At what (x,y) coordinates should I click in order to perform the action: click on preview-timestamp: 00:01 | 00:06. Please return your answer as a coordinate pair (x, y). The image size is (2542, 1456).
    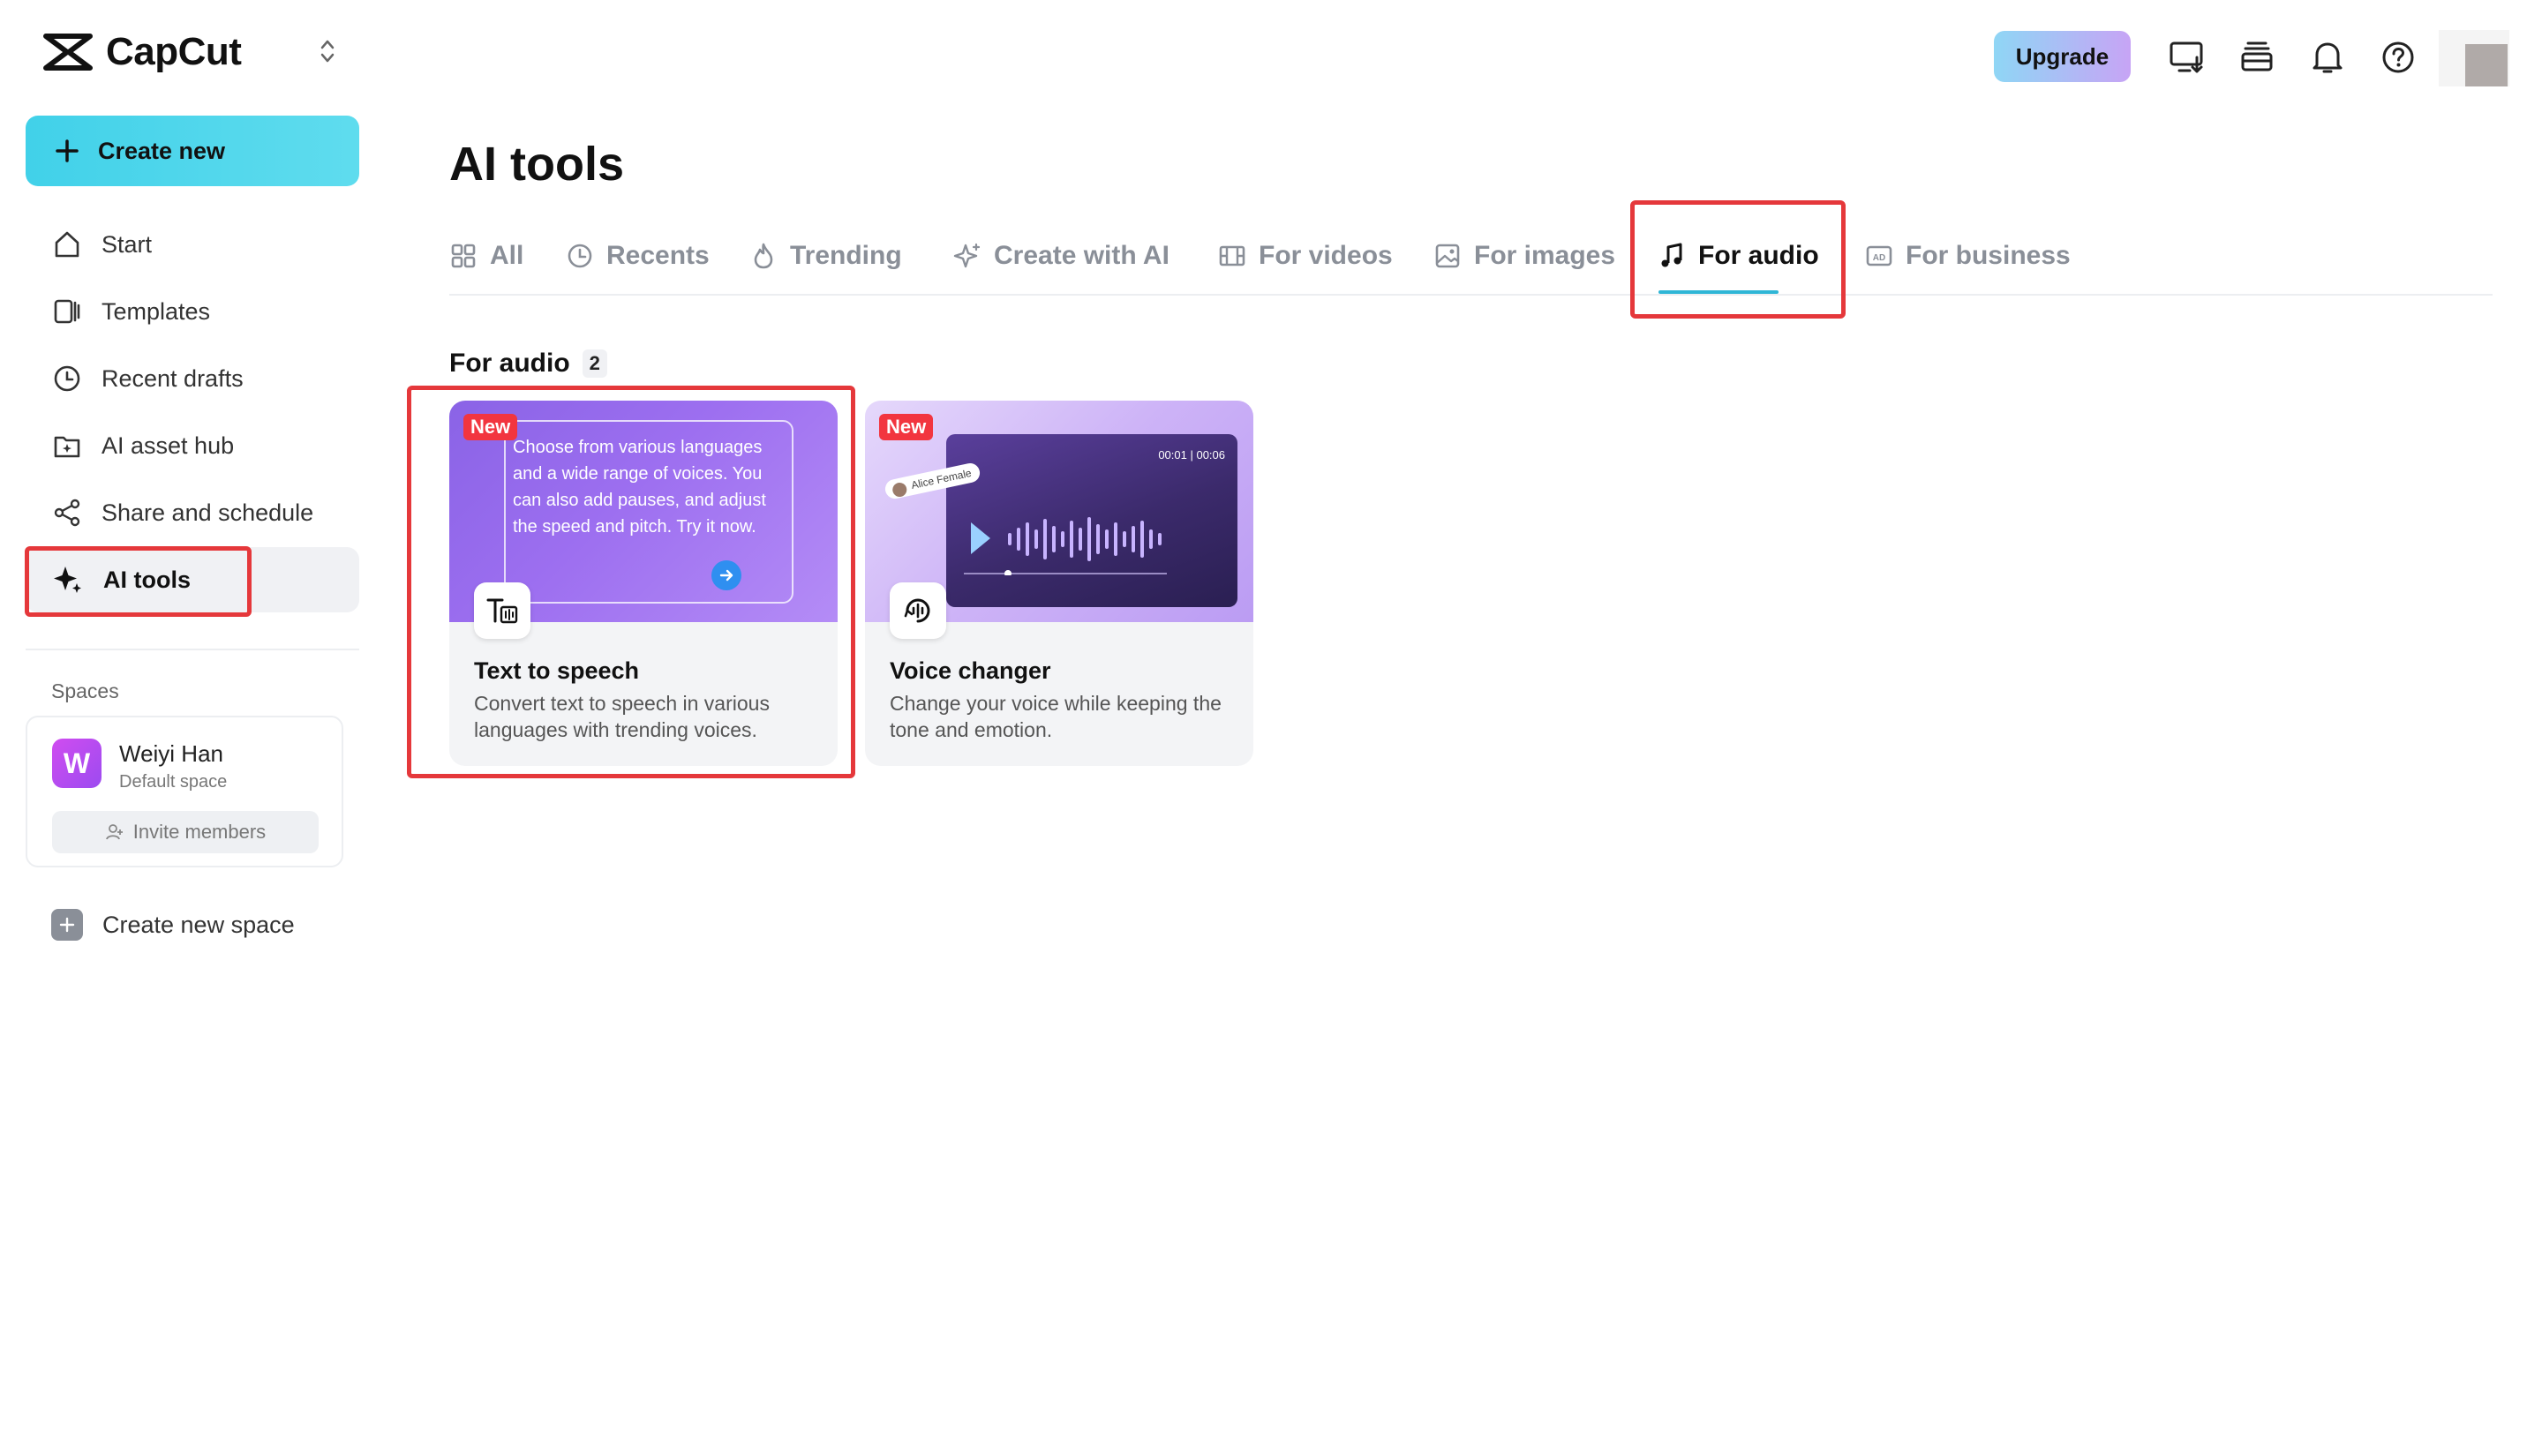
    Looking at the image, I should click on (1191, 455).